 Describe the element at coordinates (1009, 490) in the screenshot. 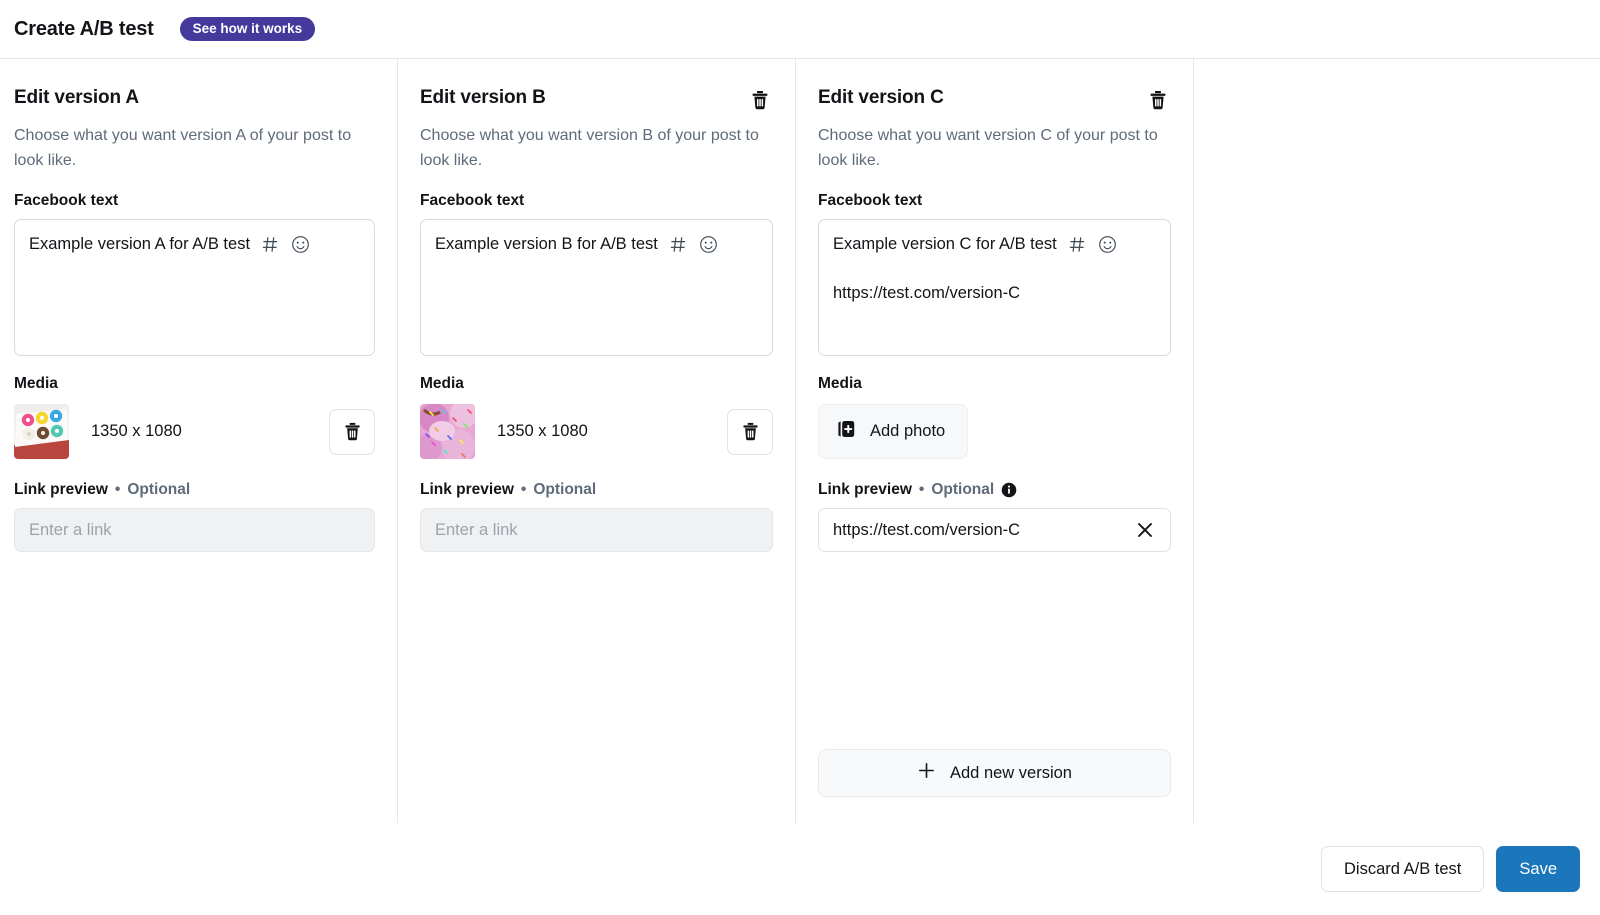

I see `info-icon` at that location.